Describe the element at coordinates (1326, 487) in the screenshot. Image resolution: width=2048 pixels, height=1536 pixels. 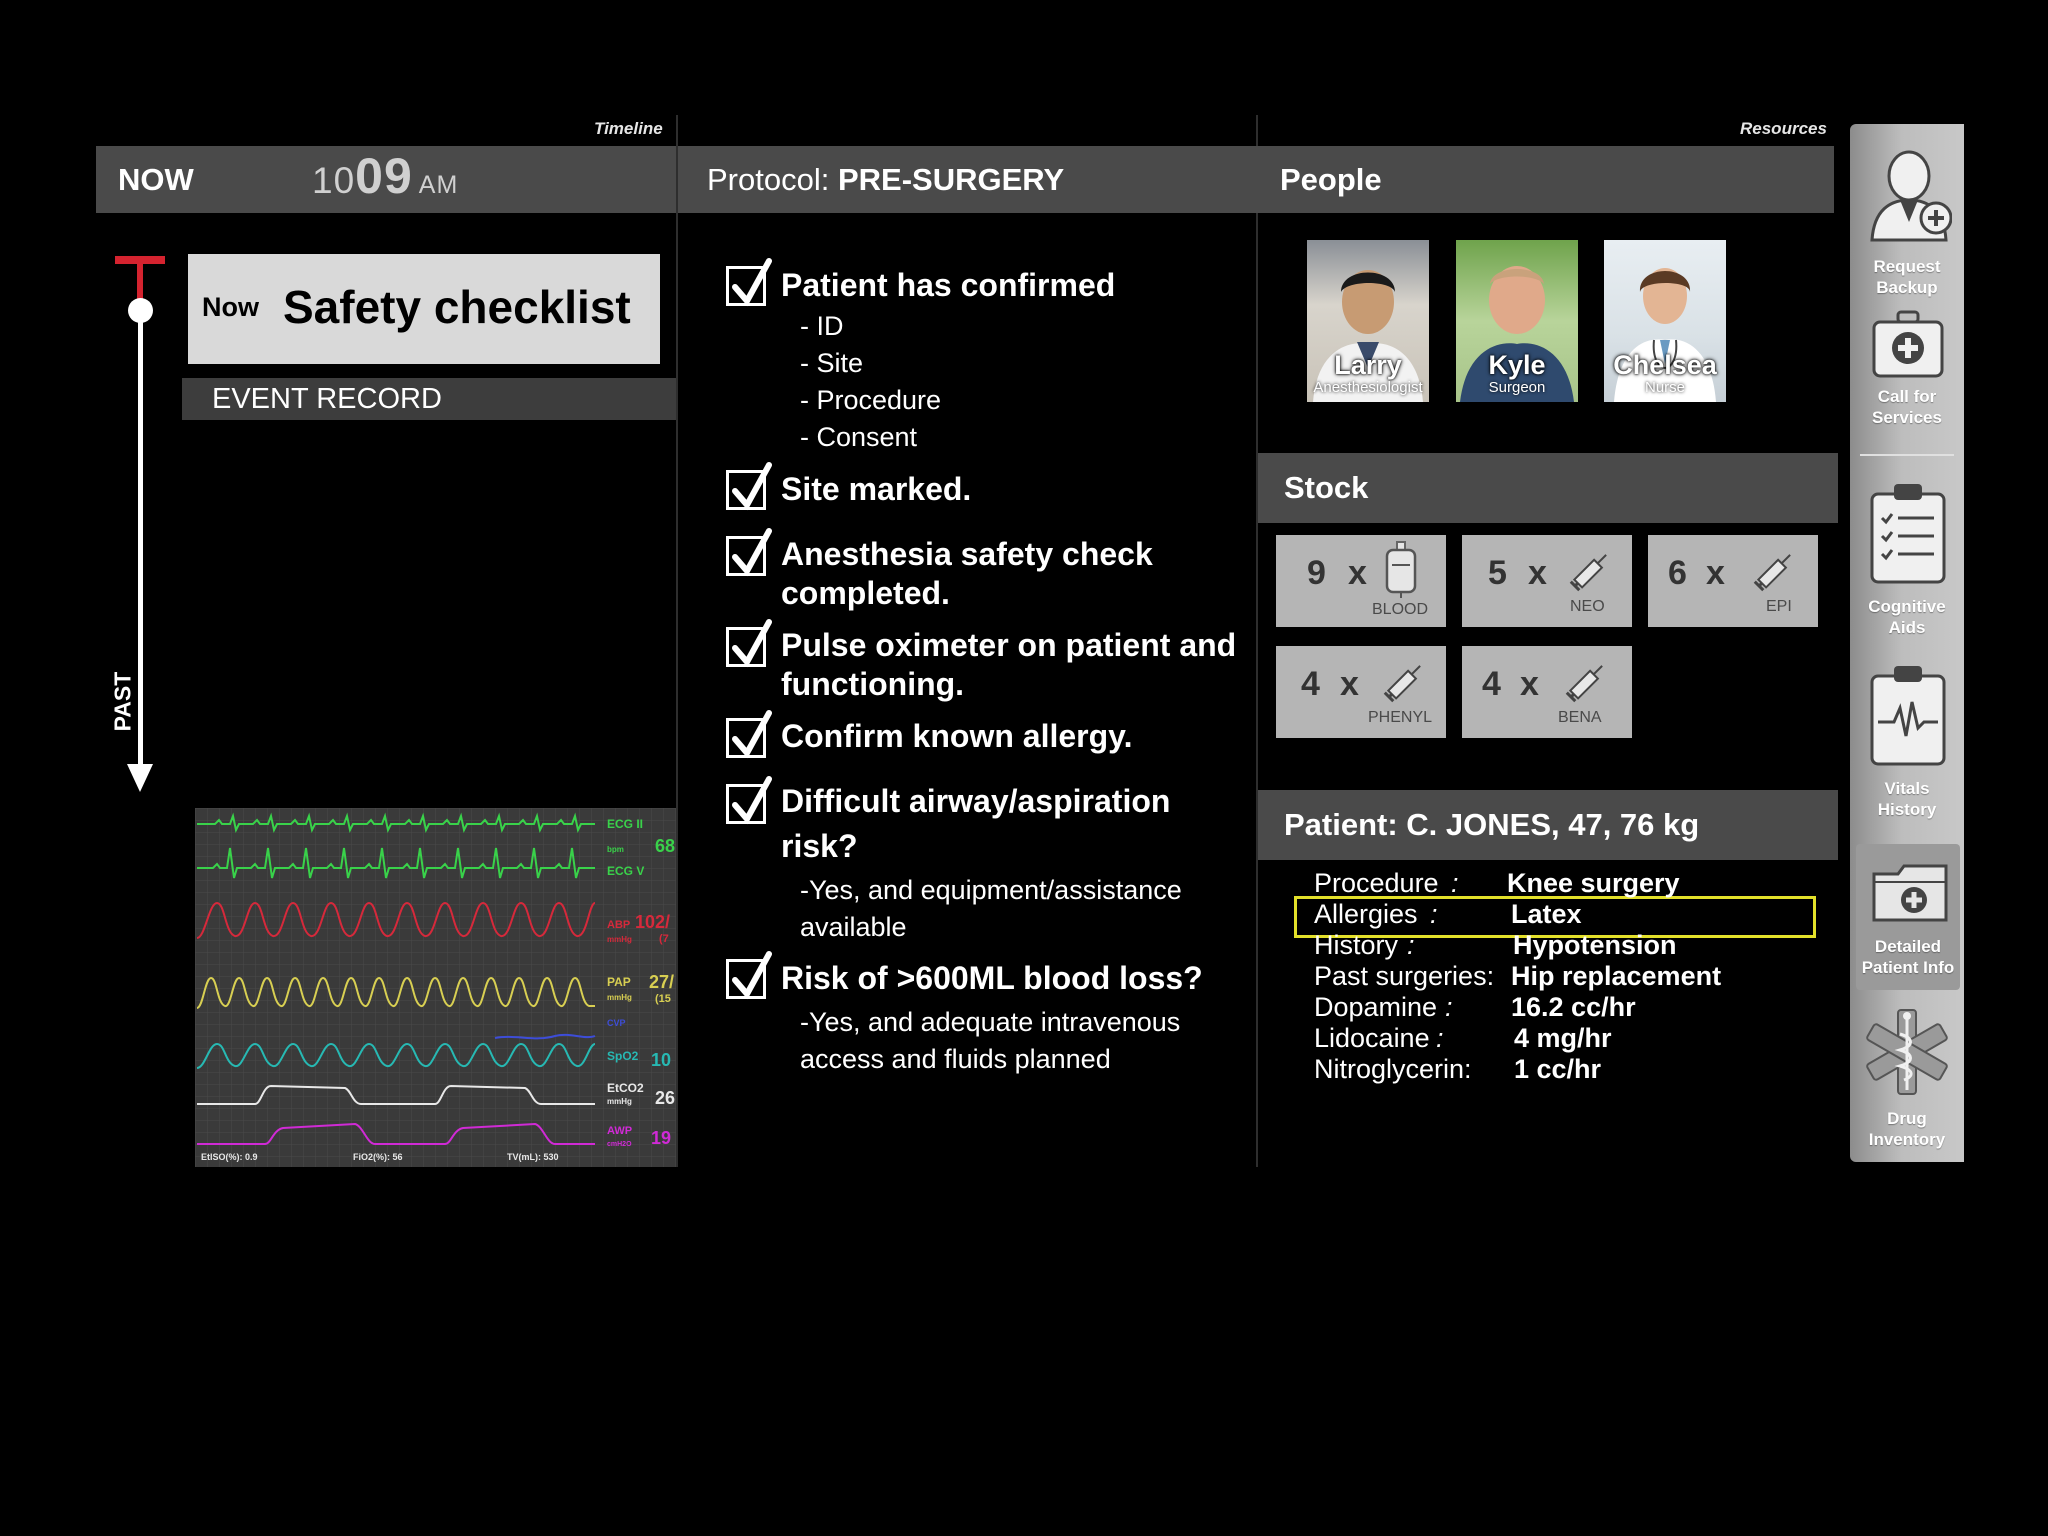
I see `stock-title: Stock` at that location.